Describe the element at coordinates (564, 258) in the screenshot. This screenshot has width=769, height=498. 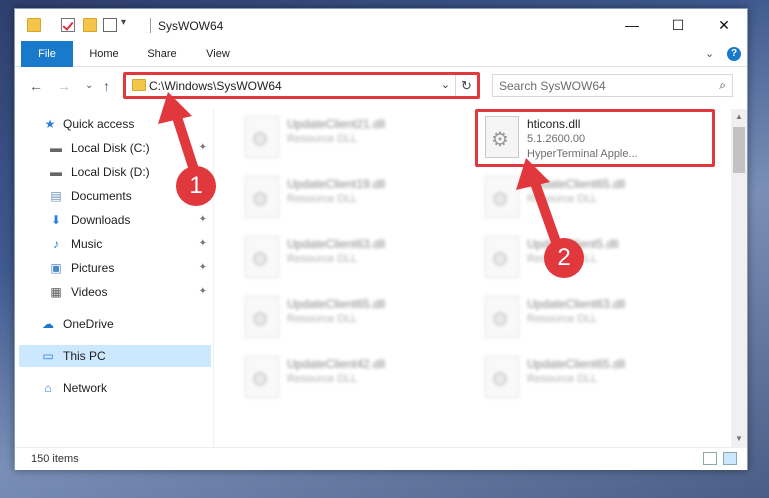
I see `annotation-badge-2: 2` at that location.